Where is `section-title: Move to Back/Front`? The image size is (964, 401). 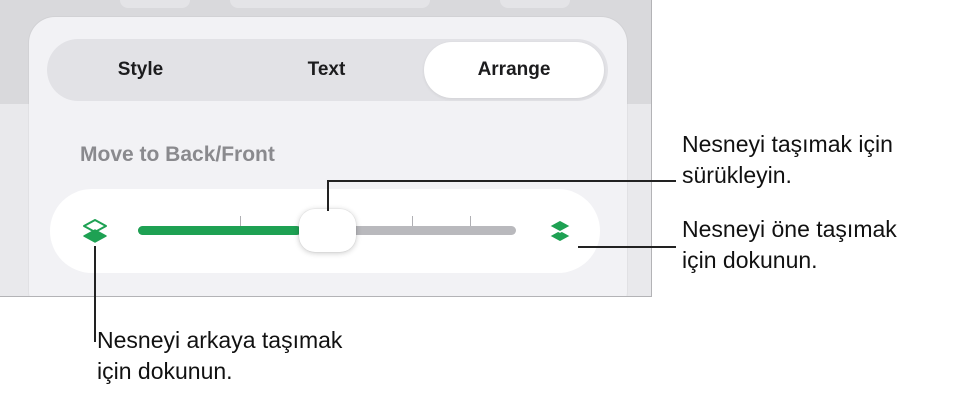 section-title: Move to Back/Front is located at coordinates (177, 154).